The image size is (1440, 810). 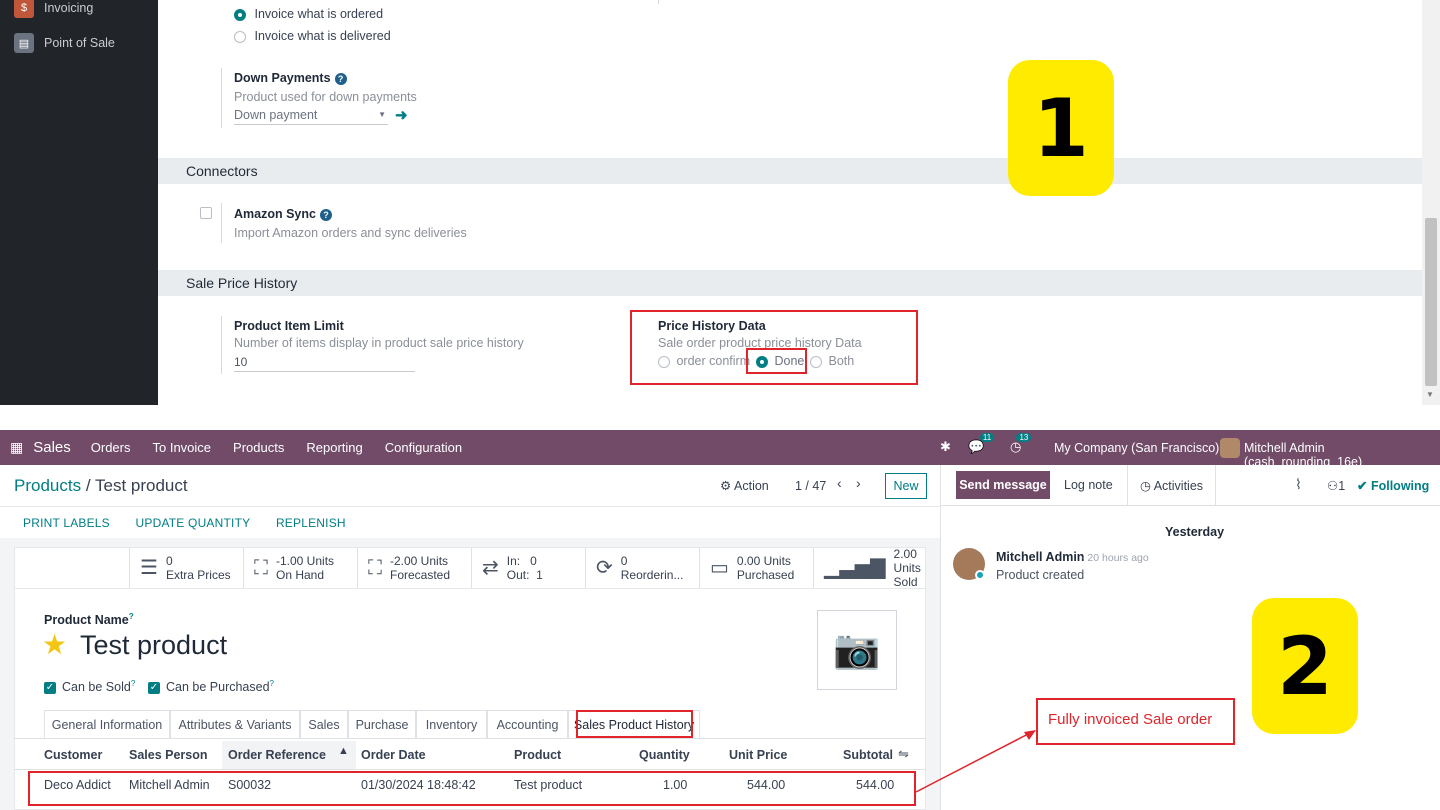 I want to click on sale-price-history-section-header: Sale Price History, so click(x=790, y=283).